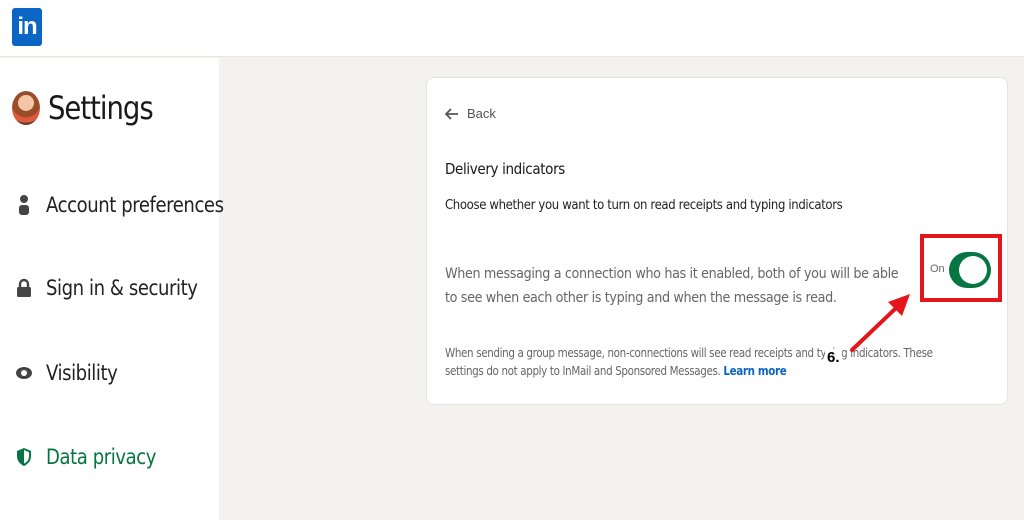 This screenshot has width=1024, height=520. I want to click on back-button: Back, so click(470, 113).